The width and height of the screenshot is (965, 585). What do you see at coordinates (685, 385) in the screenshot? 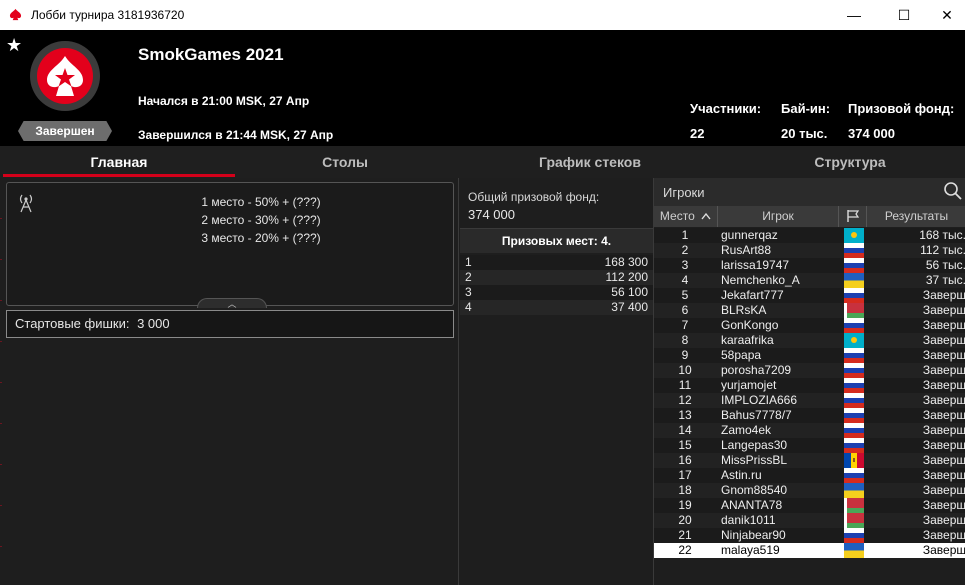
I see `player-place: 11` at bounding box center [685, 385].